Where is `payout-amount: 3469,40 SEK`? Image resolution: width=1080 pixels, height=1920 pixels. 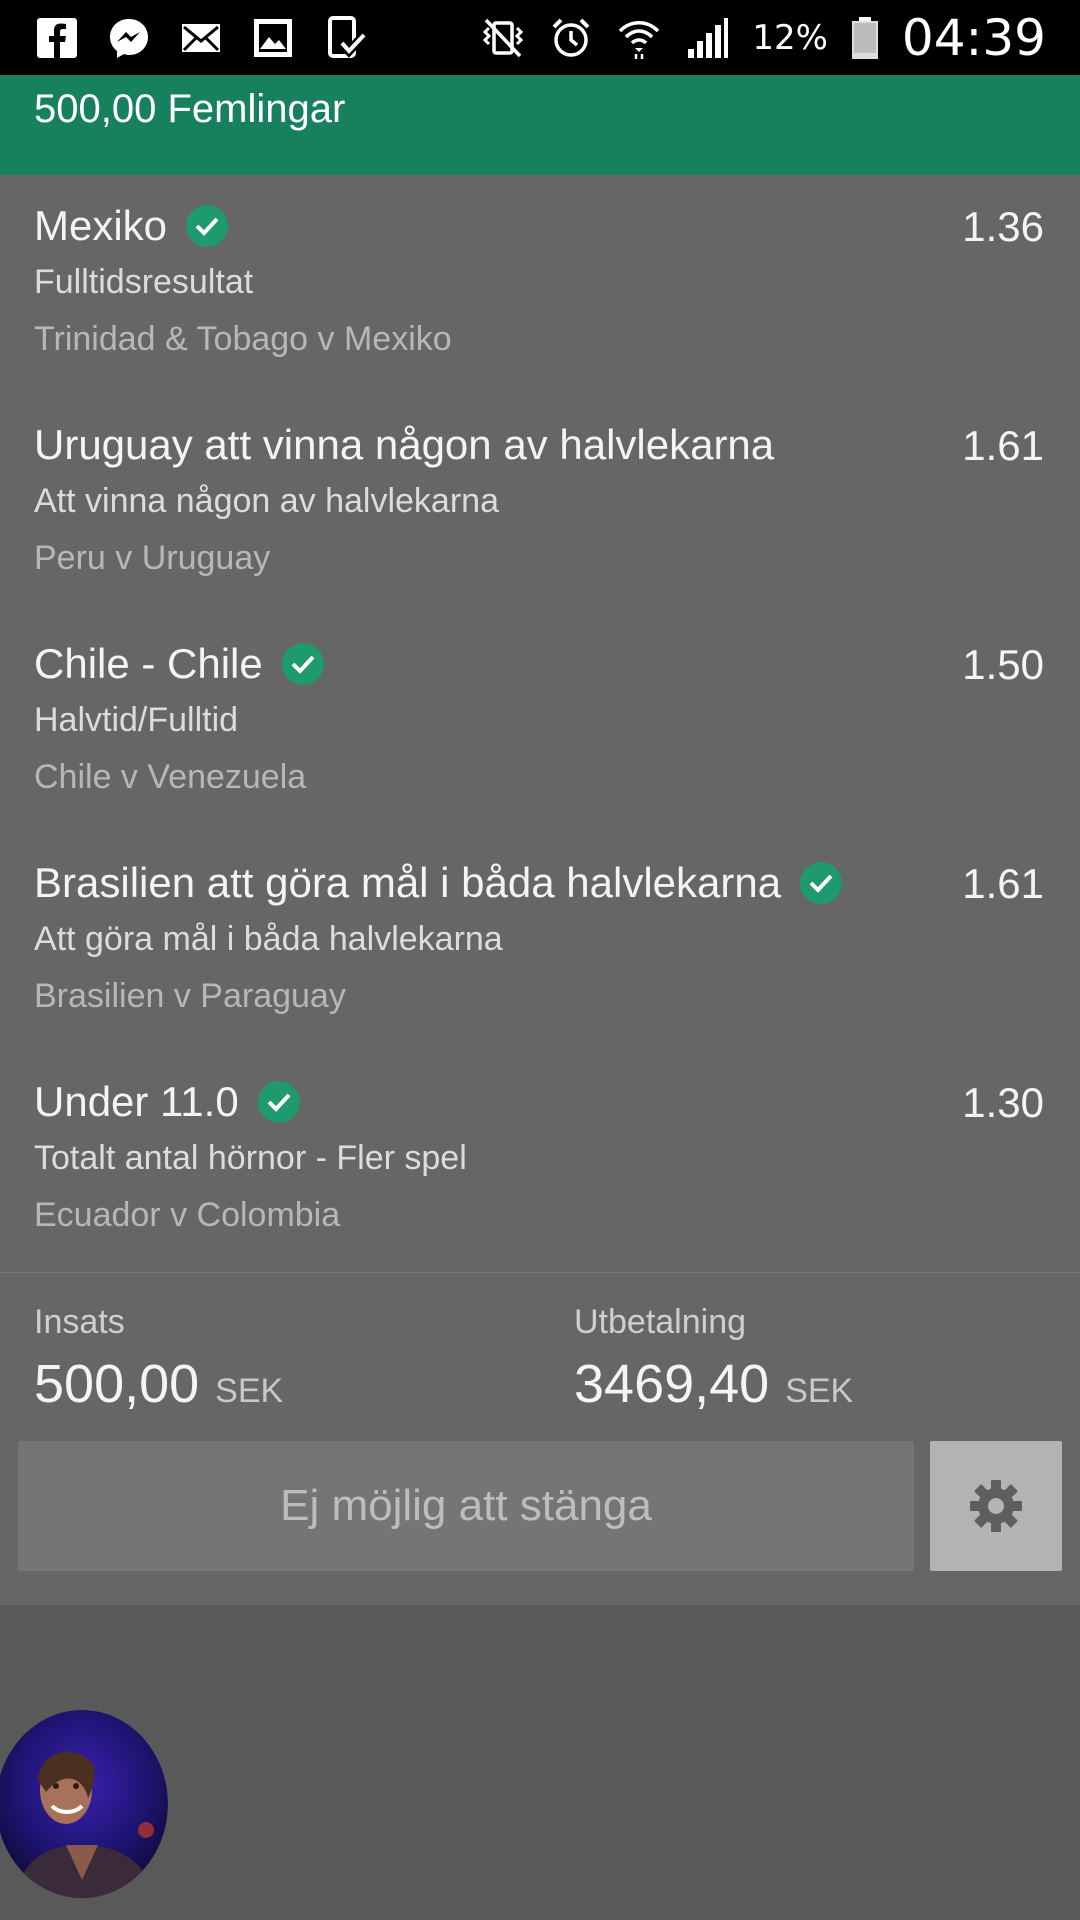 payout-amount: 3469,40 SEK is located at coordinates (713, 1384).